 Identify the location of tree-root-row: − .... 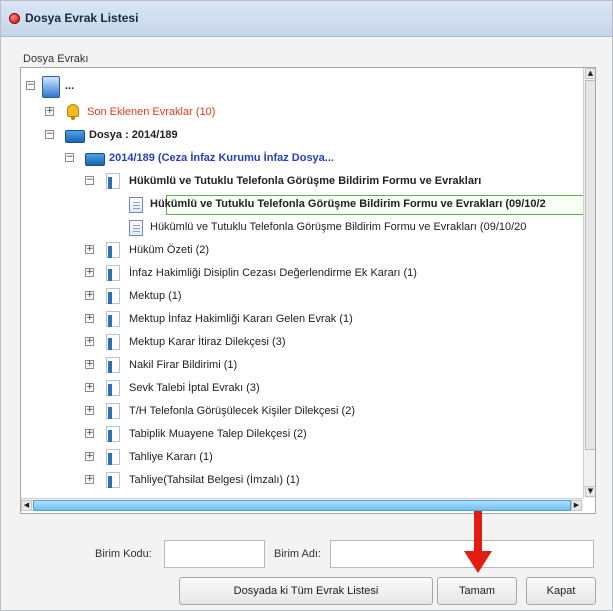
(301, 87).